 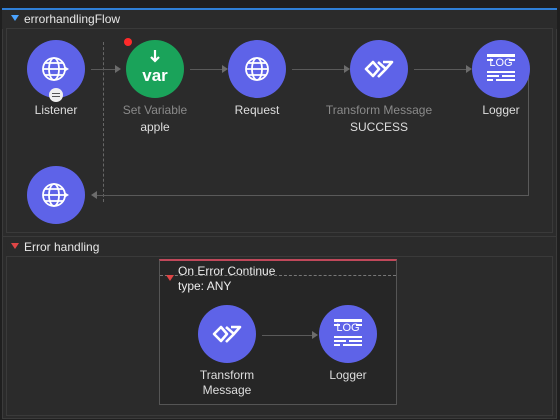 What do you see at coordinates (348, 375) in the screenshot?
I see `error-logger-label: Logger` at bounding box center [348, 375].